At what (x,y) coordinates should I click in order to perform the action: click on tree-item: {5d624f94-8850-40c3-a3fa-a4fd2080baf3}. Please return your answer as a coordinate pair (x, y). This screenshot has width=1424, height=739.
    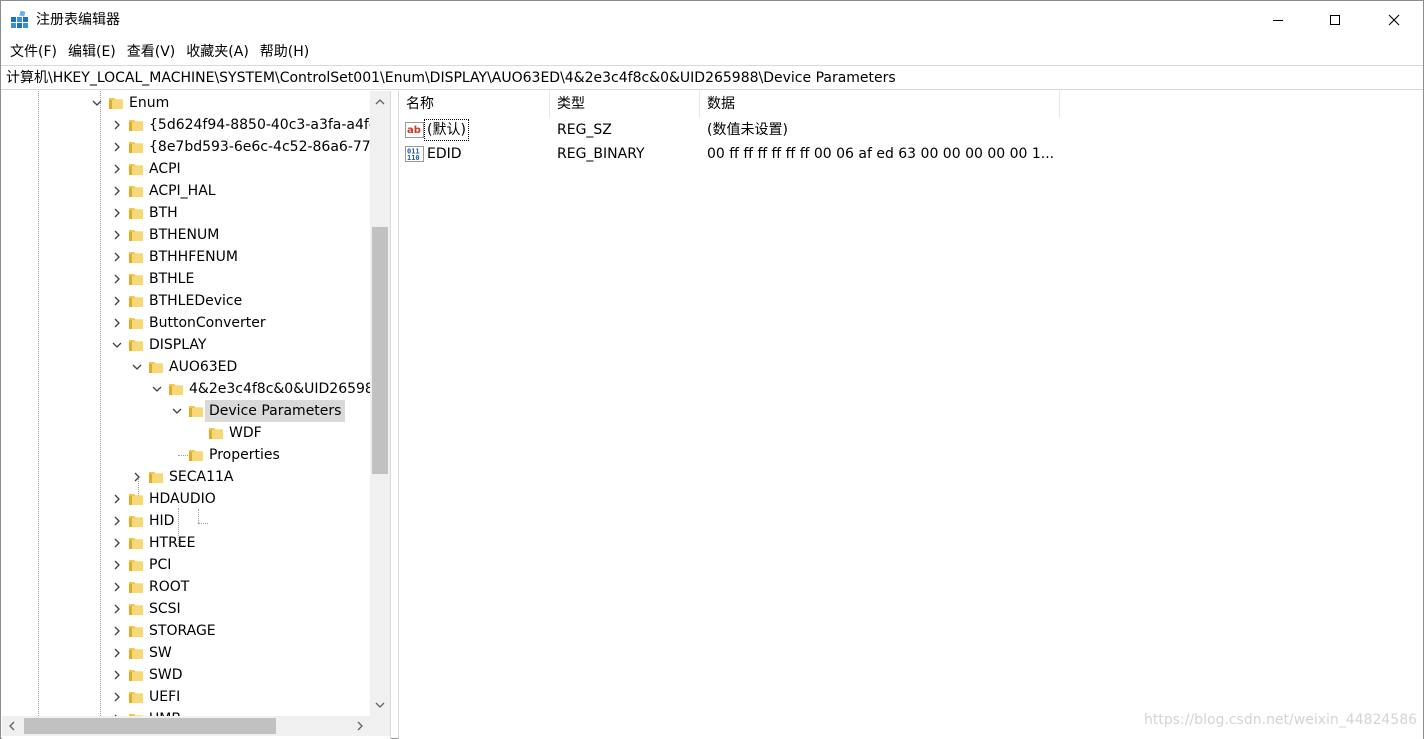
    Looking at the image, I should click on (186, 125).